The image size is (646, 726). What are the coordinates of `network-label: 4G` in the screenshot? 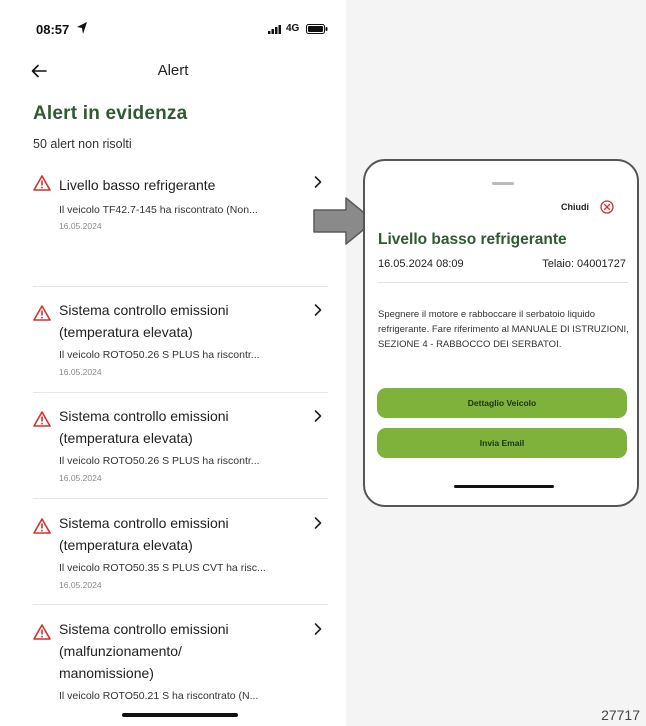 It's located at (293, 28).